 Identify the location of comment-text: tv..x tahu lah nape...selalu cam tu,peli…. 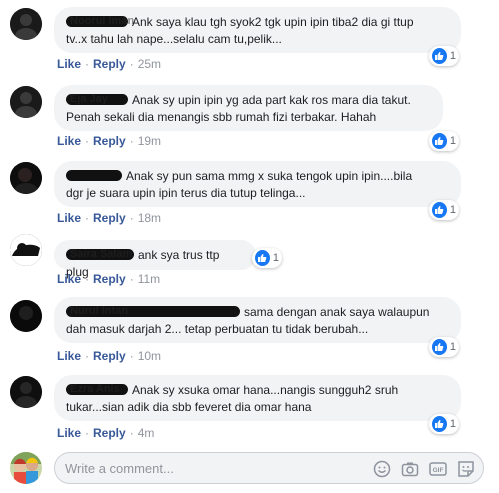
(174, 39).